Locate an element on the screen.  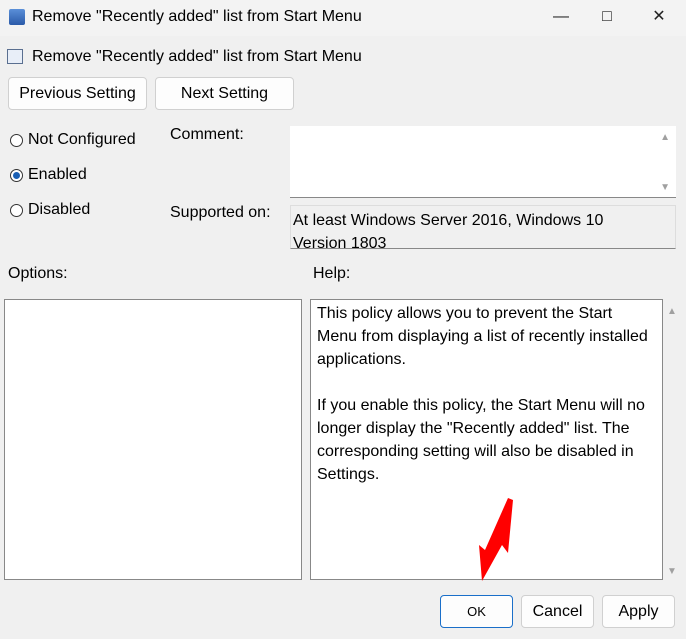
radio-enabled: Enabled is located at coordinates (48, 175).